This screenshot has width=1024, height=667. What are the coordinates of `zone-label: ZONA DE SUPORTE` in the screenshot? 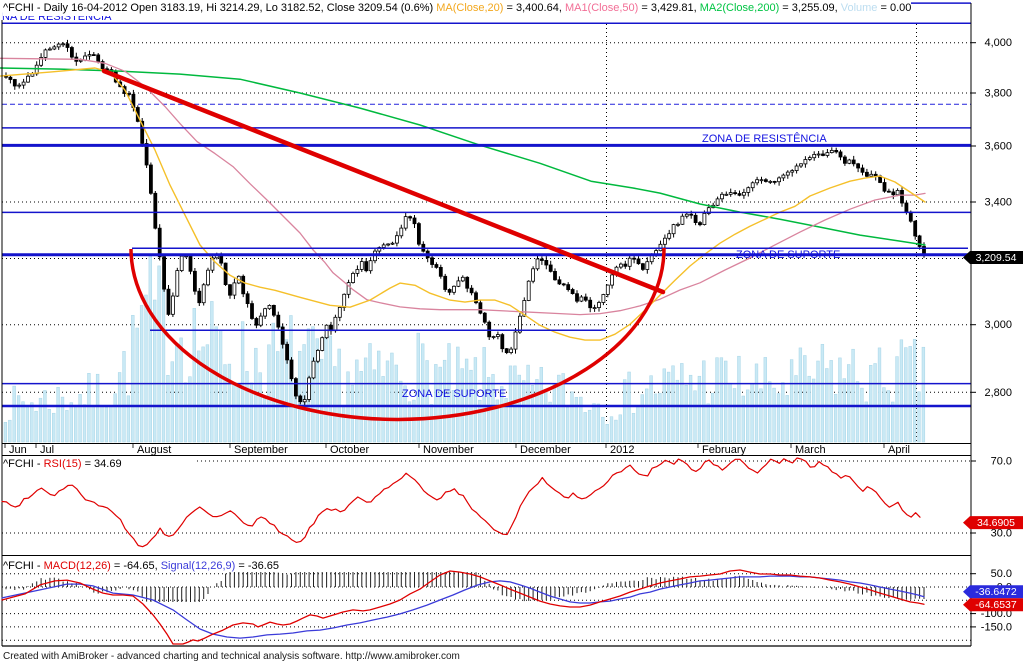 It's located at (454, 394).